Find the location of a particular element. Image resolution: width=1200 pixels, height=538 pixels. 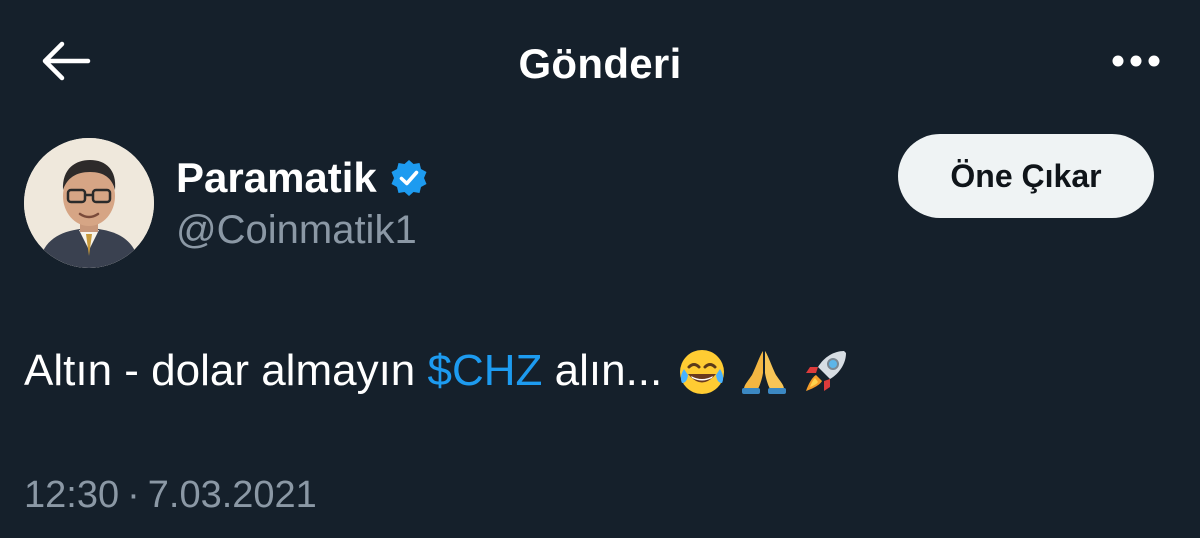

post-date: 7.03.2021 is located at coordinates (232, 495).